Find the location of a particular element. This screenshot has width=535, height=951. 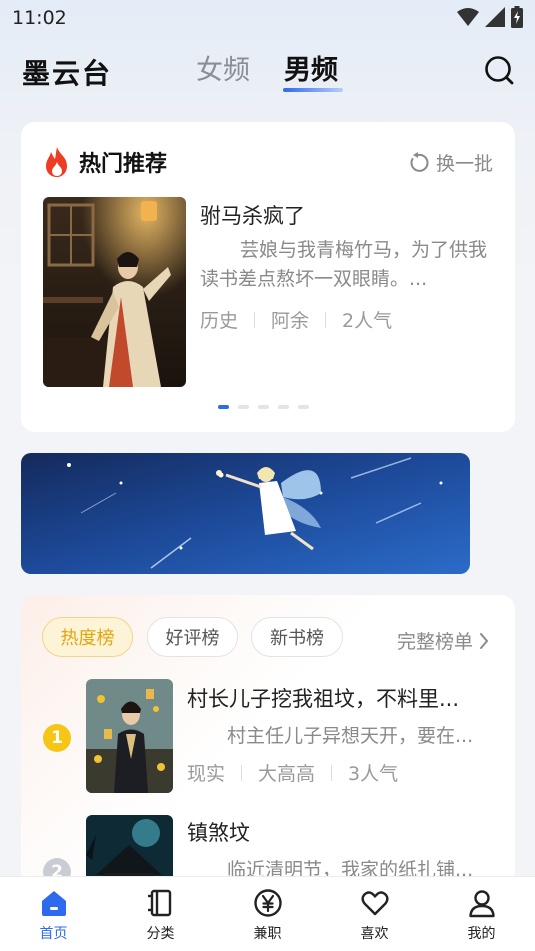

rank-badge: 1 is located at coordinates (57, 738).